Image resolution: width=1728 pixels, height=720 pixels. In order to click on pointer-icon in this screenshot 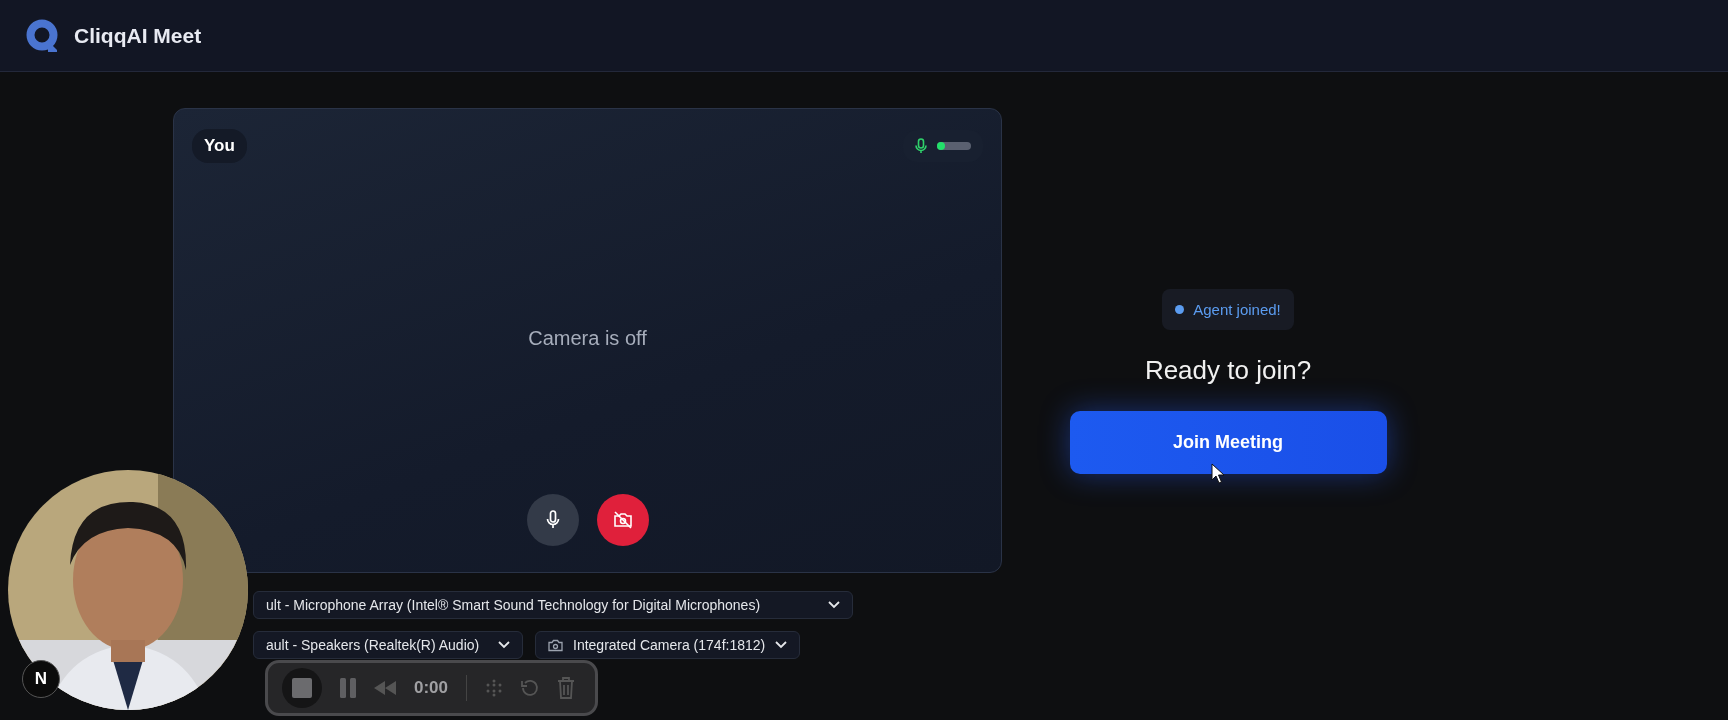, I will do `click(1218, 473)`.